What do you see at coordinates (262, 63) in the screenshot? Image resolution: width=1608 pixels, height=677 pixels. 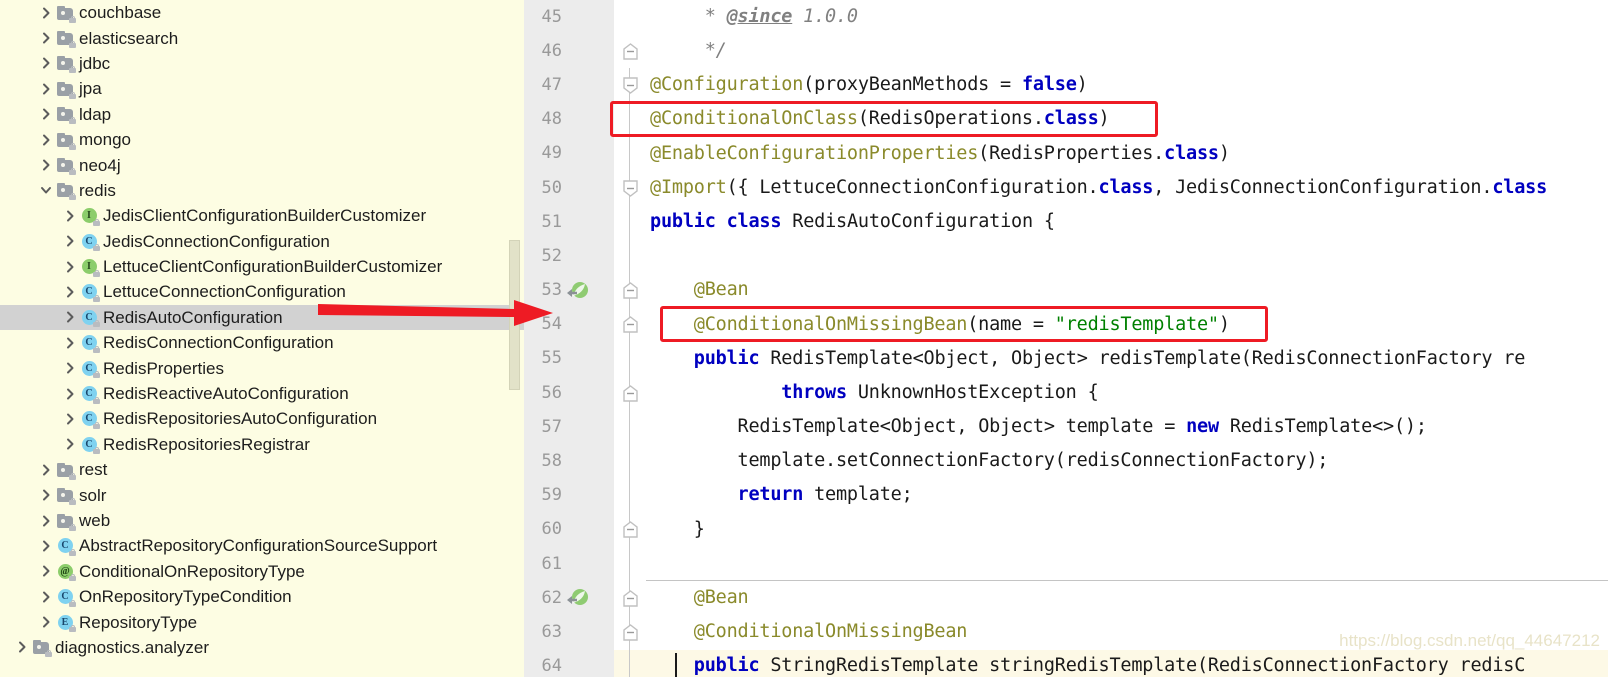 I see `tree-node: jdbc` at bounding box center [262, 63].